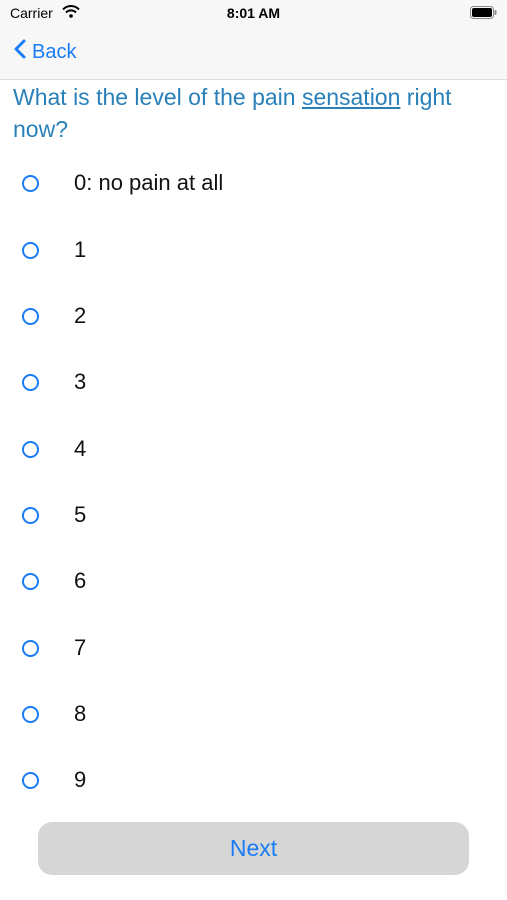 This screenshot has height=900, width=507. I want to click on option-label: 3, so click(80, 381).